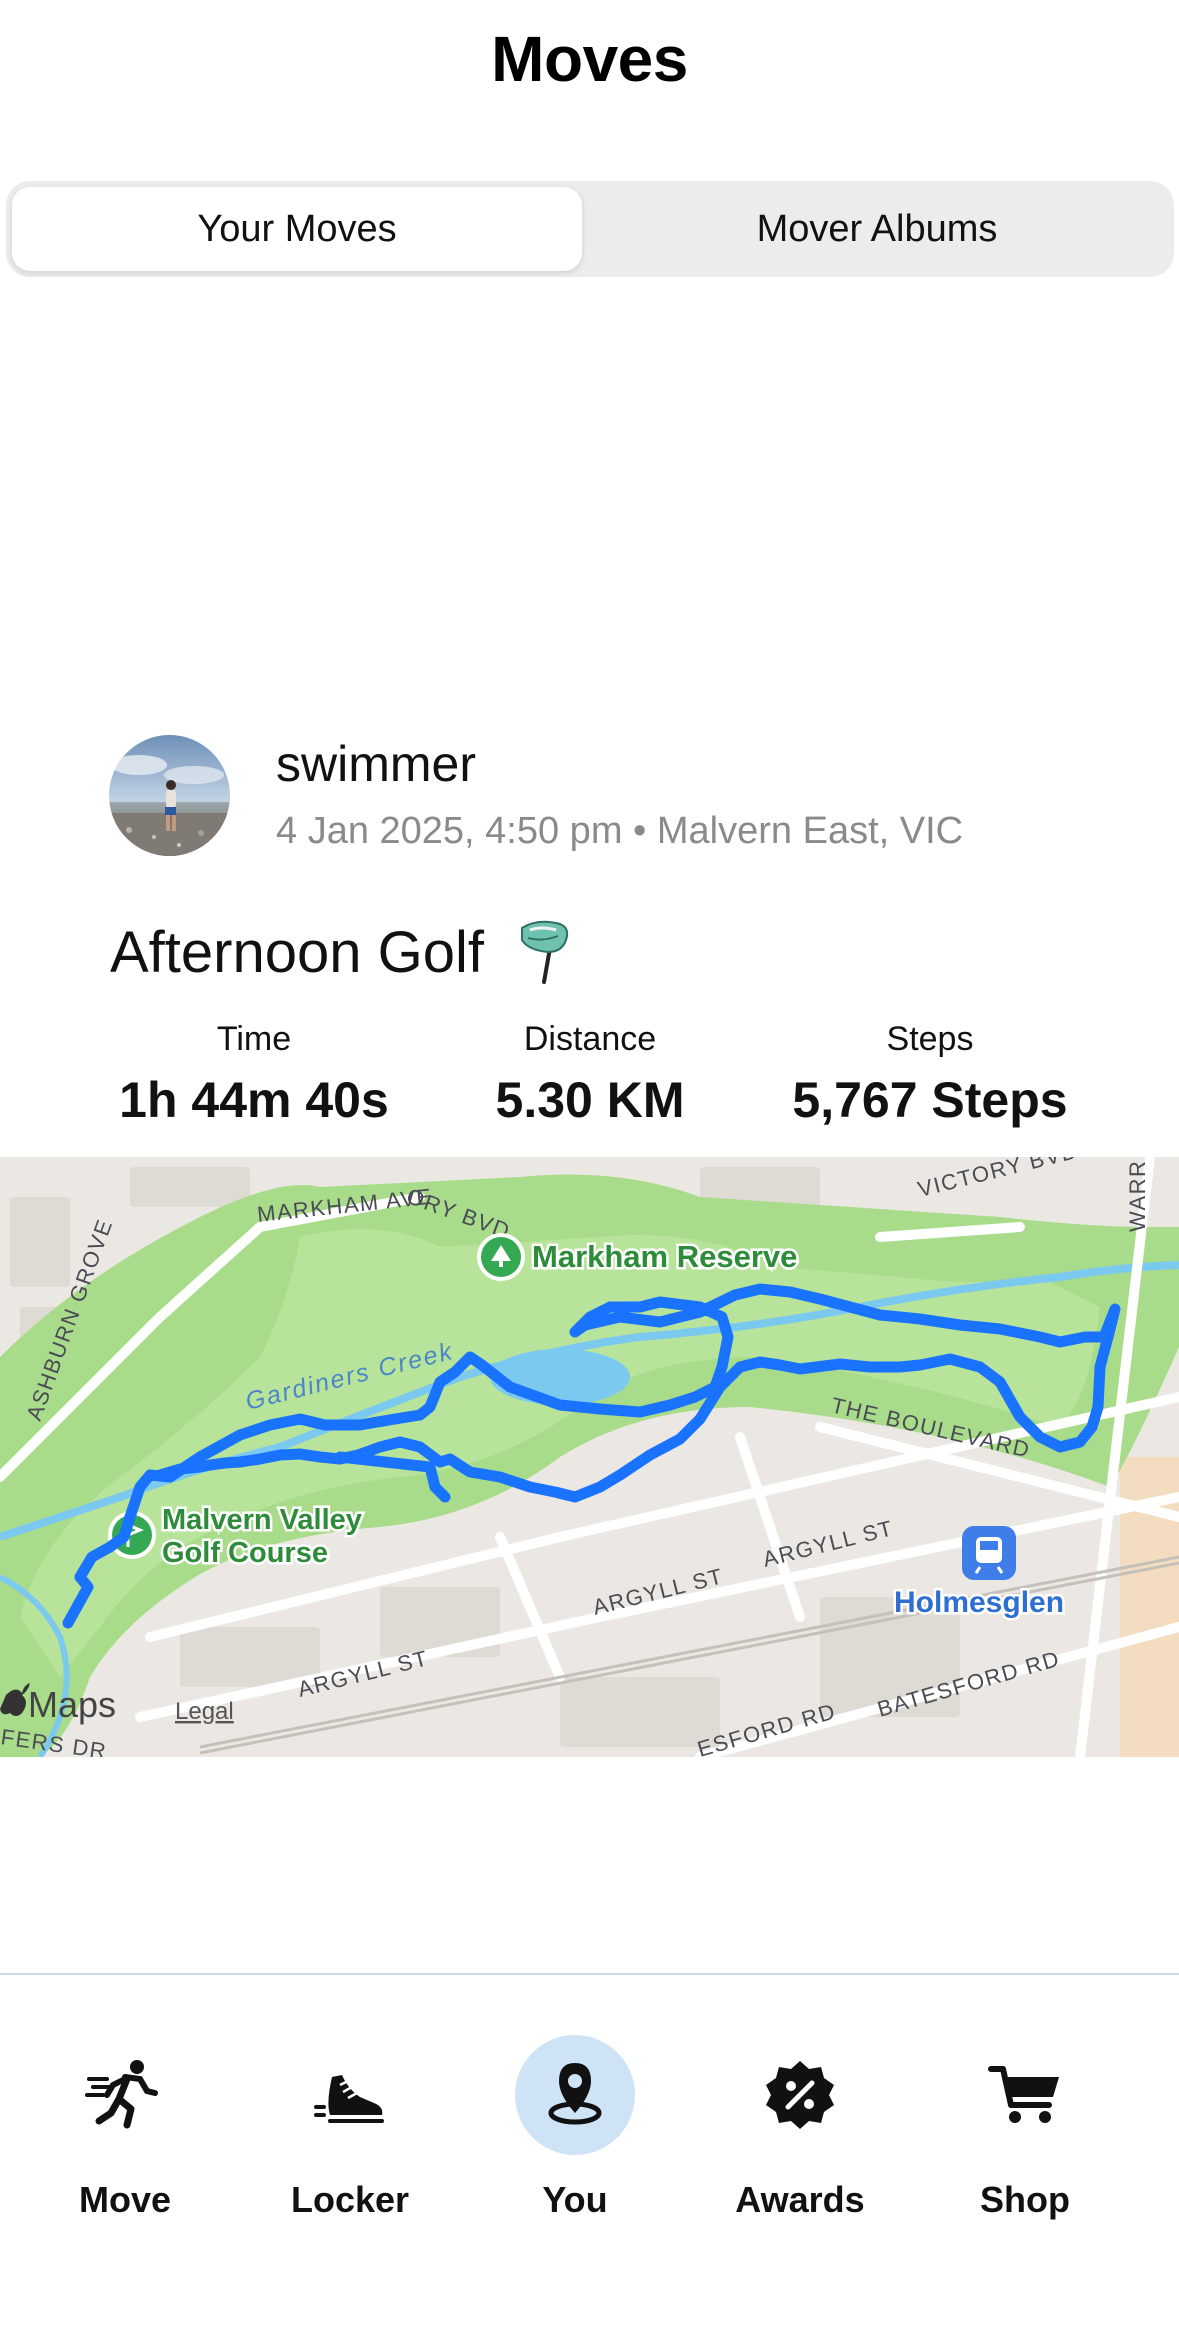 The height and width of the screenshot is (2350, 1179). I want to click on segmented-control: Your Moves Mover Albums, so click(590, 229).